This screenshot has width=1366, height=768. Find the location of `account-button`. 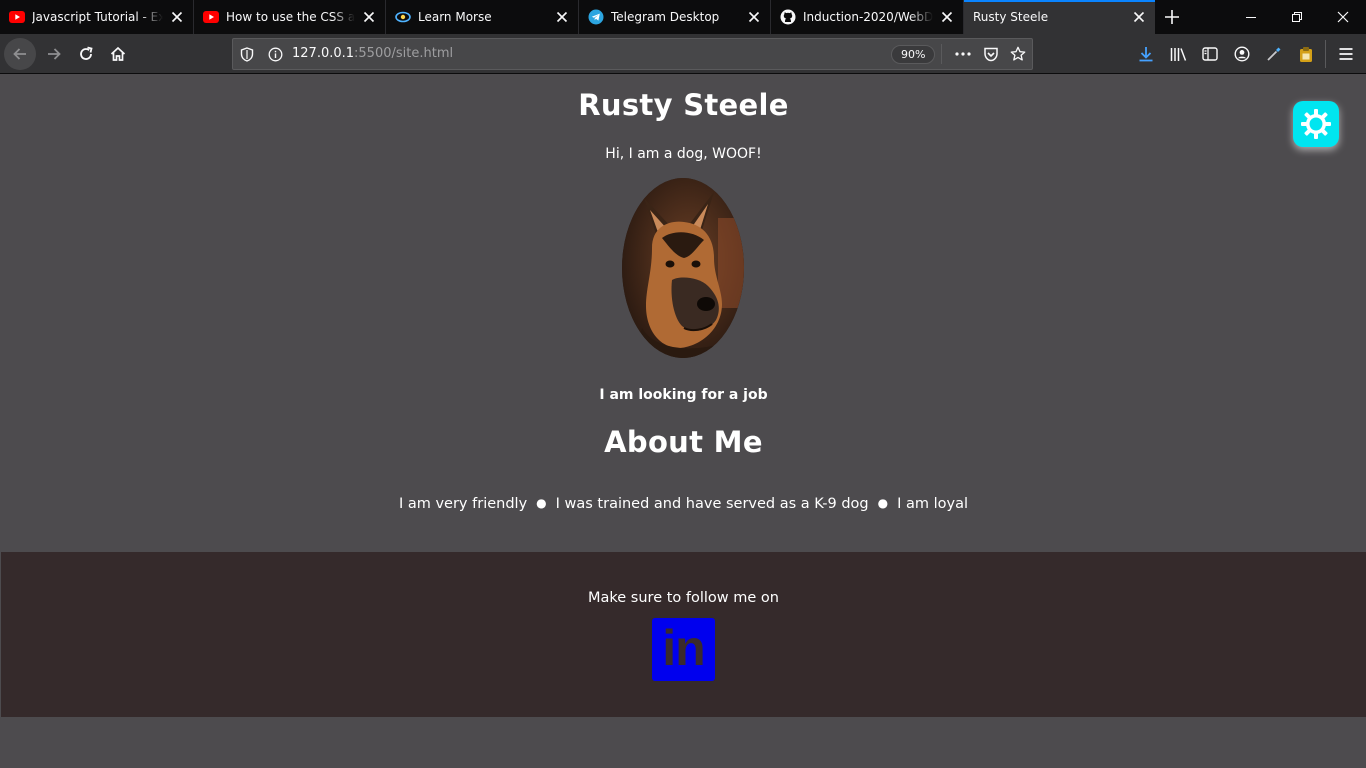

account-button is located at coordinates (1242, 54).